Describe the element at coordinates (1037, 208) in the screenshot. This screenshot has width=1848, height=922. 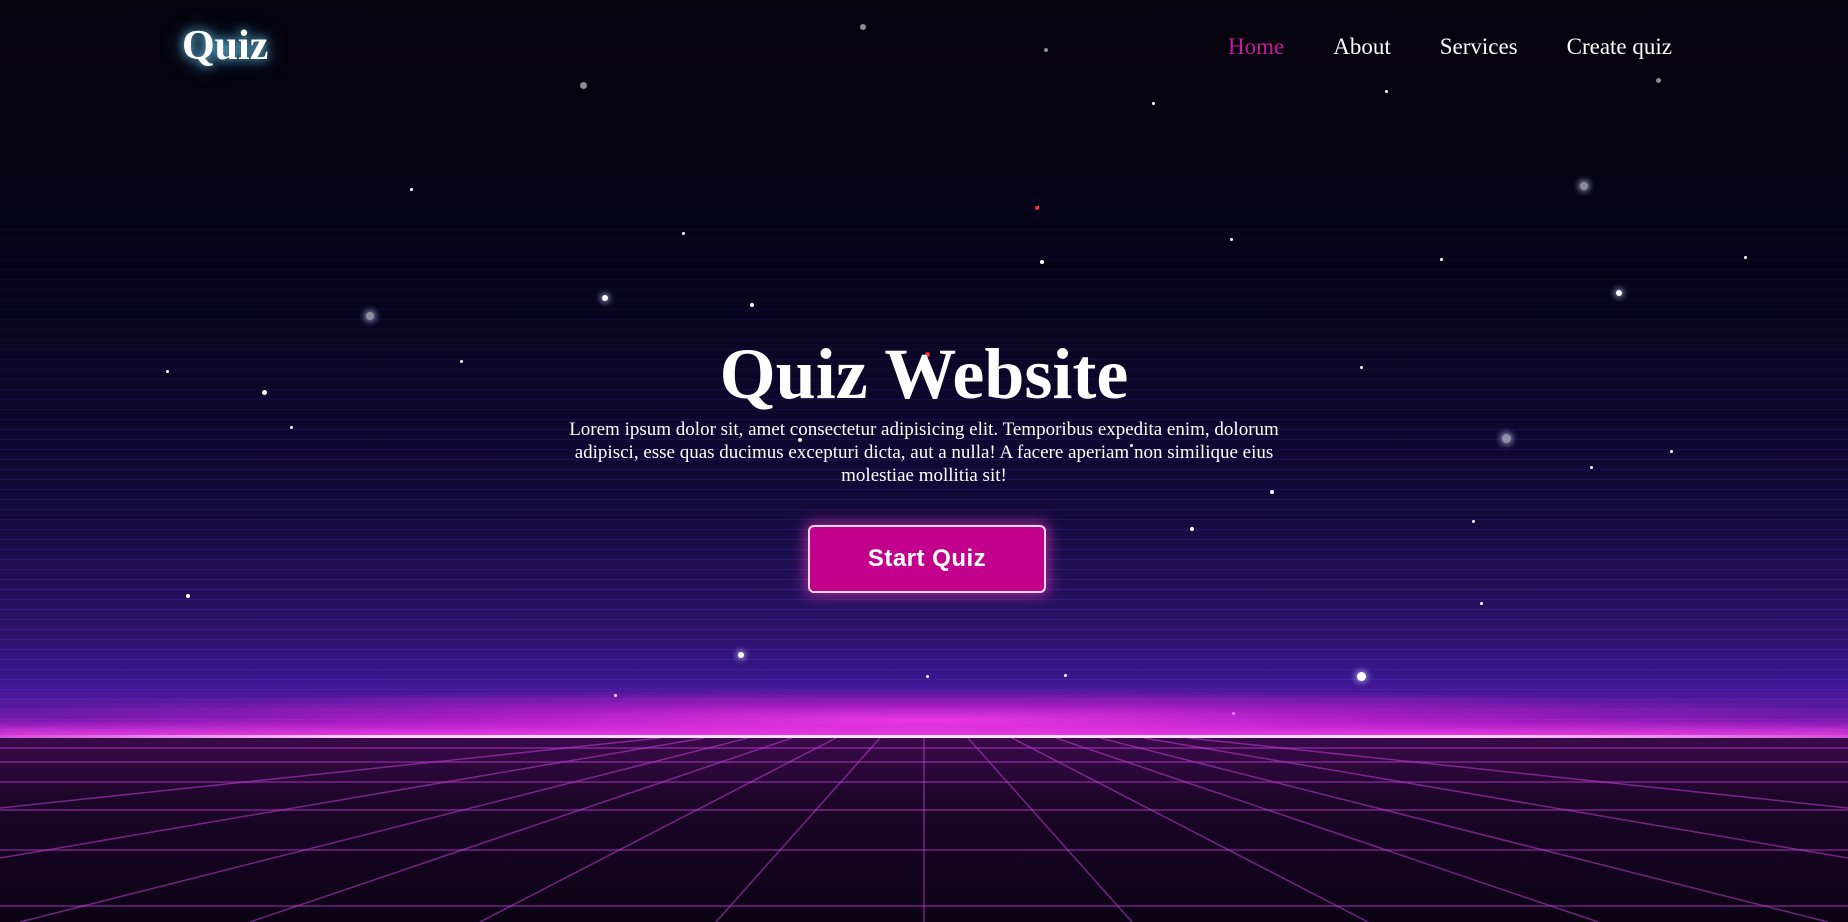
I see `red-star` at that location.